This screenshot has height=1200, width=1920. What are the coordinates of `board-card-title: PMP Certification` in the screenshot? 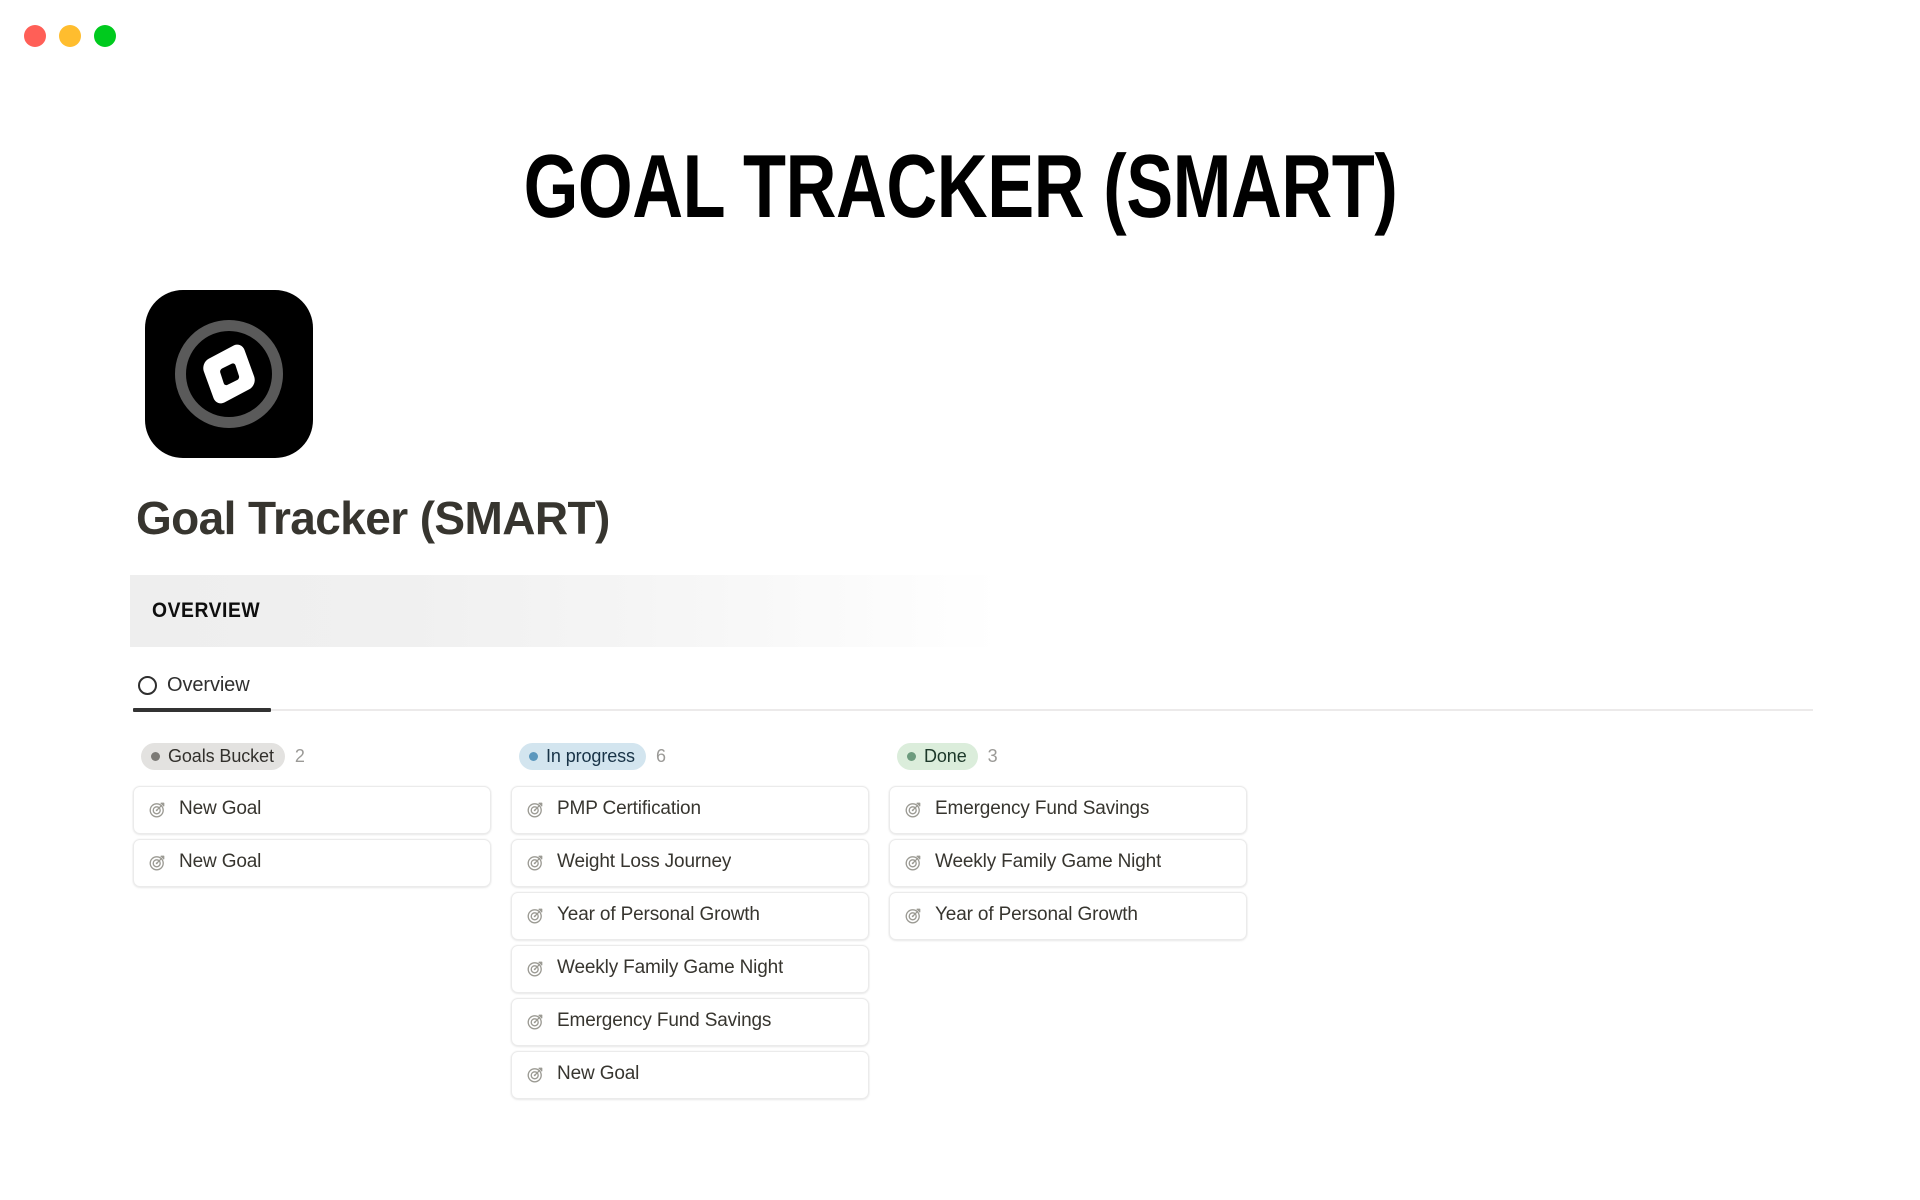 It's located at (629, 809).